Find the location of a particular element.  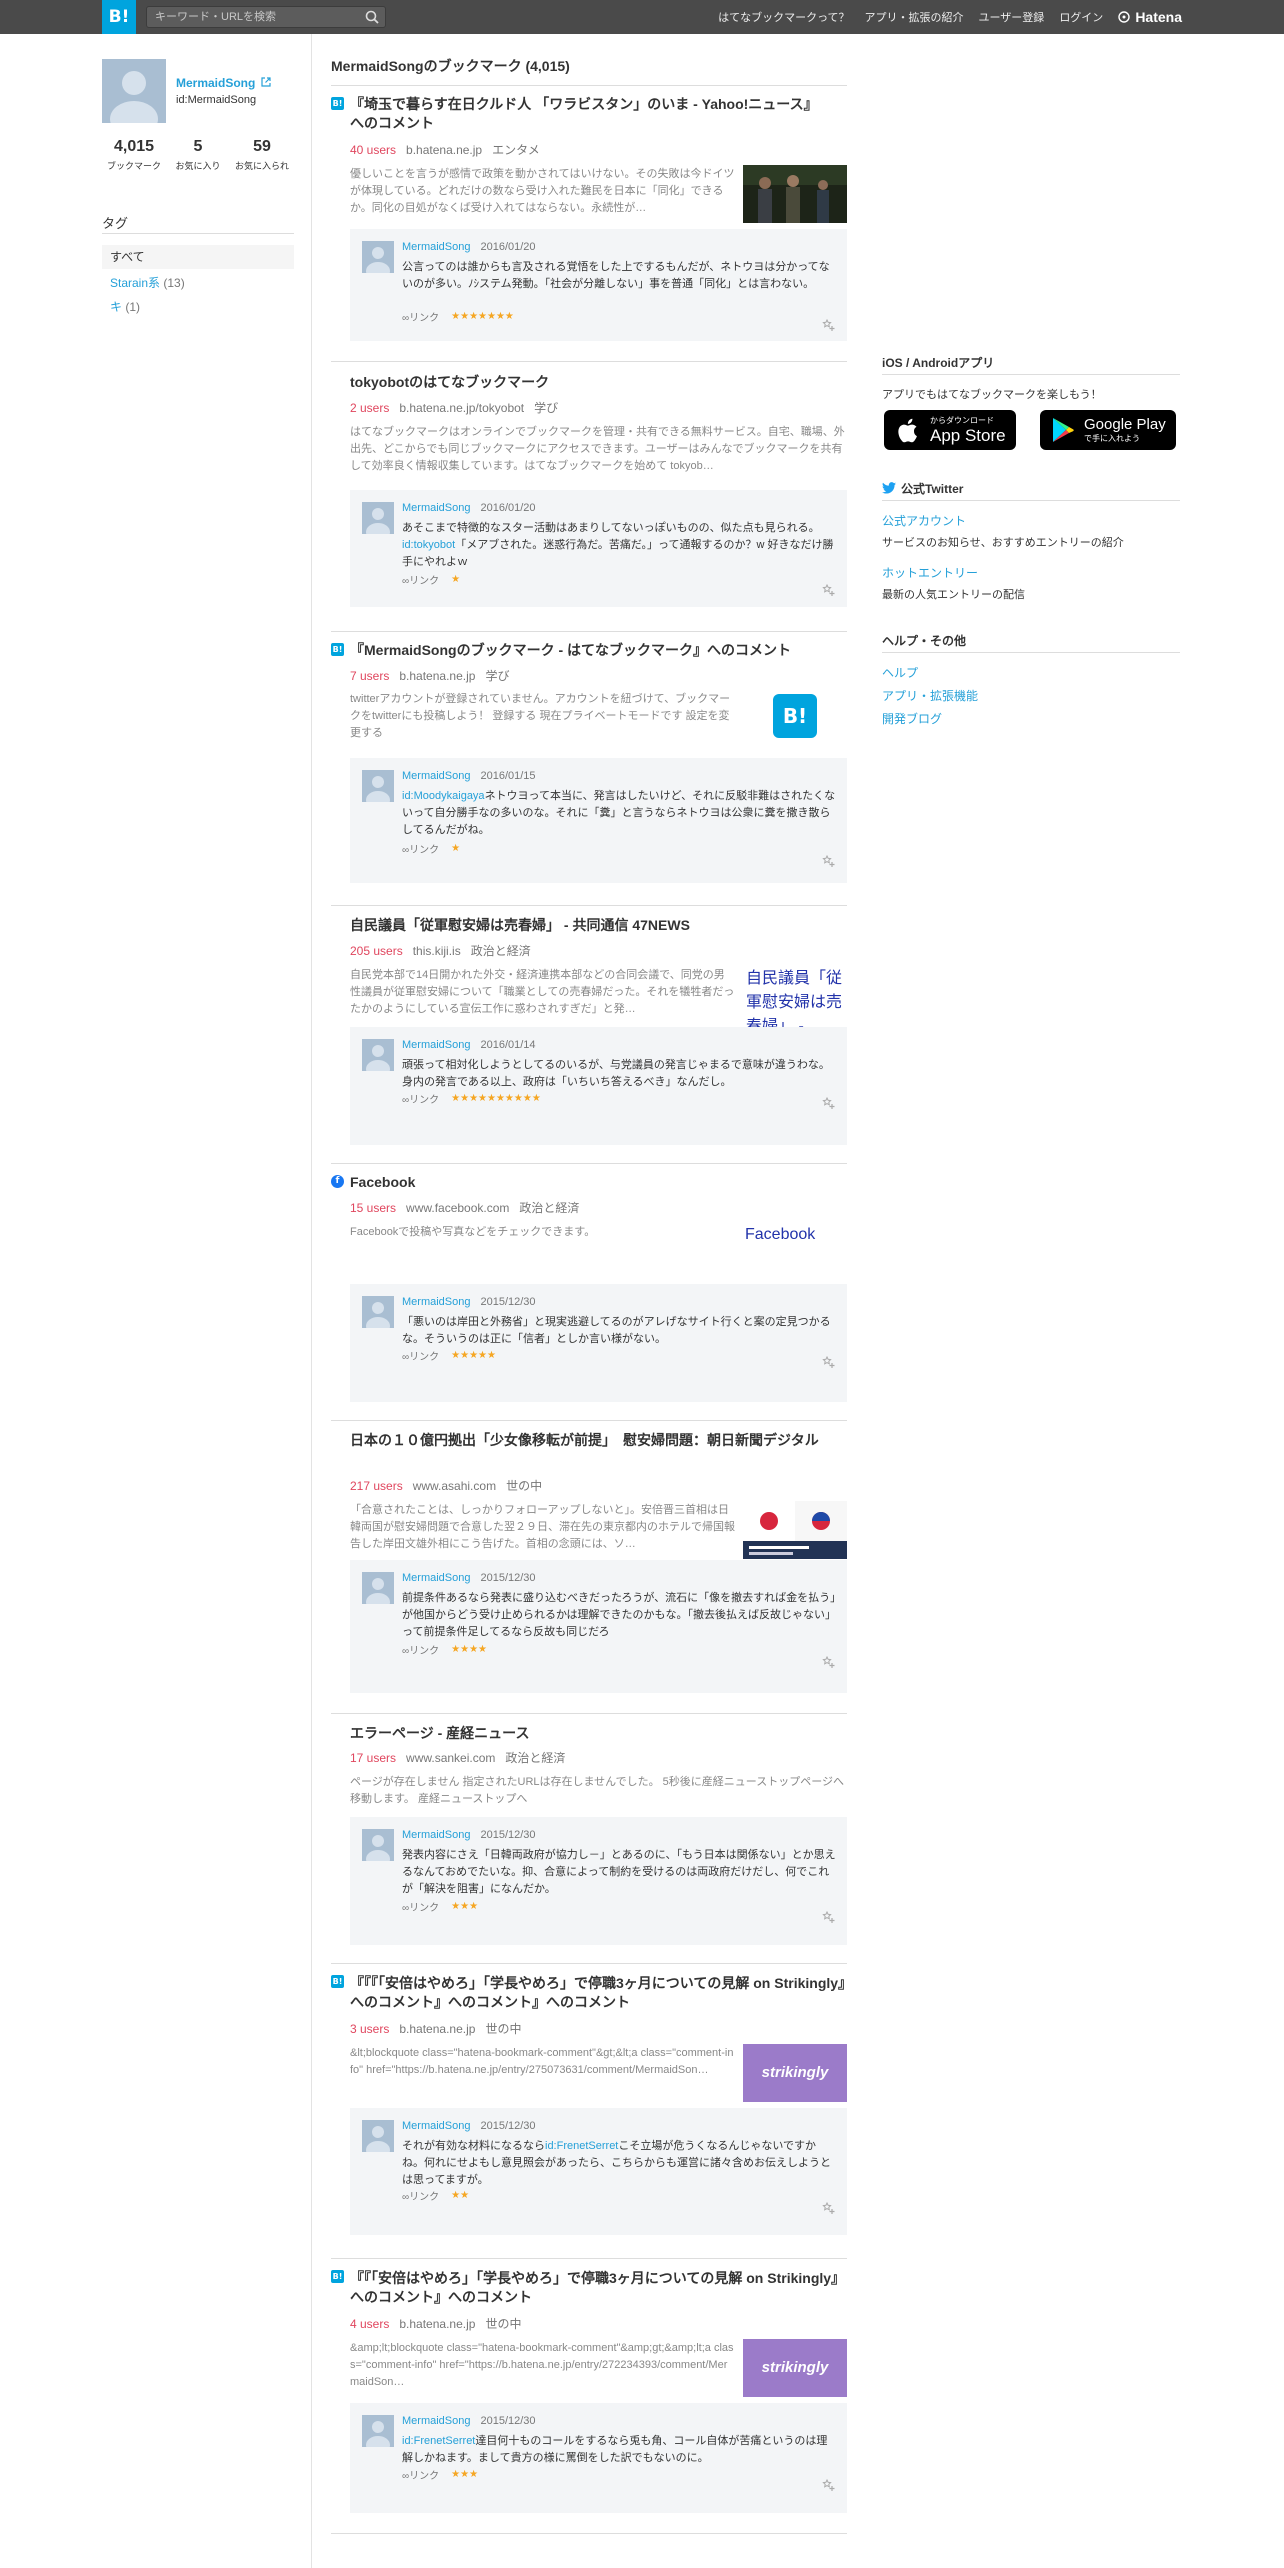

help-link: ヘルプ is located at coordinates (1031, 672).